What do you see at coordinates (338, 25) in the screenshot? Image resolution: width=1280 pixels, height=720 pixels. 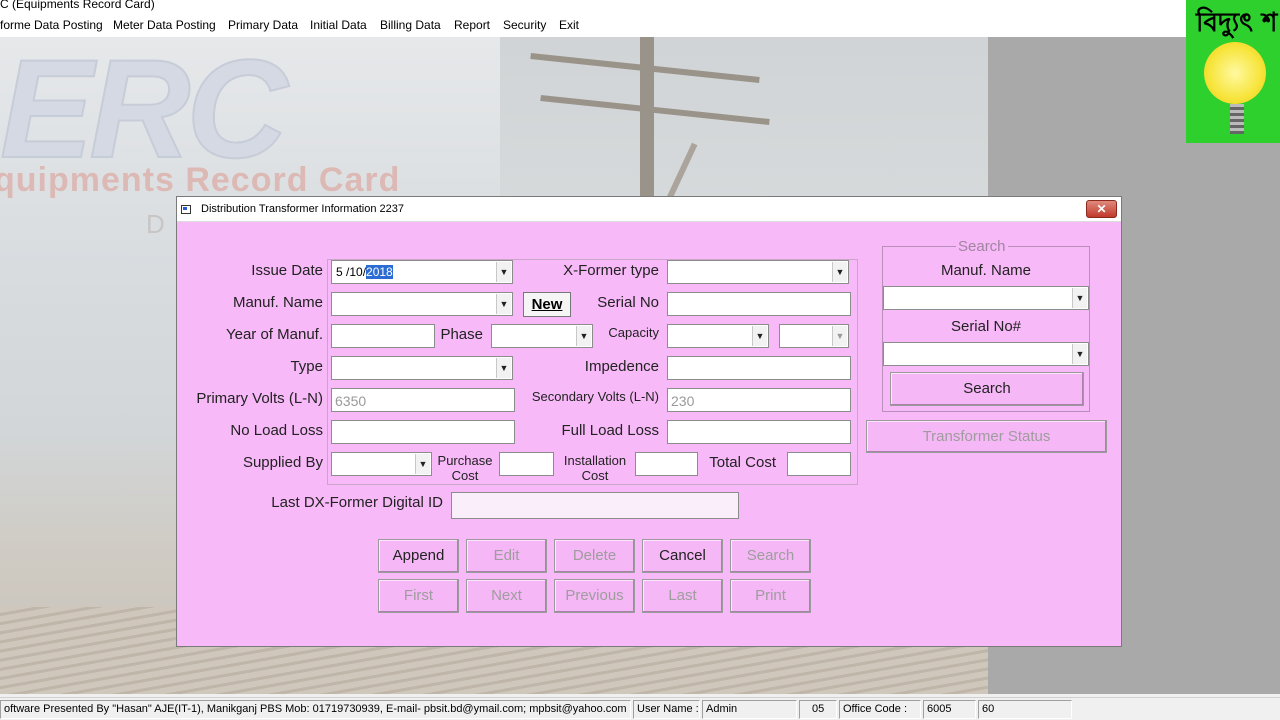 I see `menu-initial-data: Initial Data` at bounding box center [338, 25].